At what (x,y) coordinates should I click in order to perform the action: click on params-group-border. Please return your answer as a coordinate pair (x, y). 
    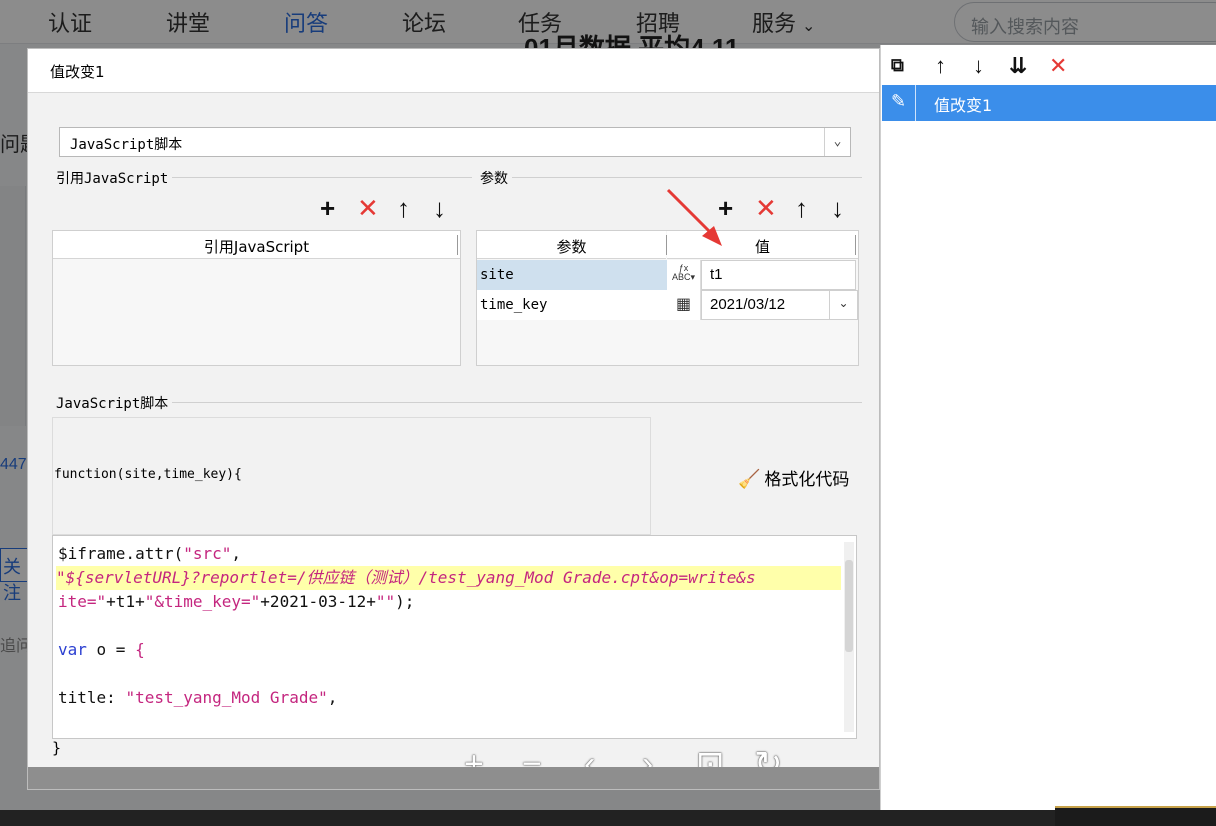
    Looking at the image, I should click on (669, 177).